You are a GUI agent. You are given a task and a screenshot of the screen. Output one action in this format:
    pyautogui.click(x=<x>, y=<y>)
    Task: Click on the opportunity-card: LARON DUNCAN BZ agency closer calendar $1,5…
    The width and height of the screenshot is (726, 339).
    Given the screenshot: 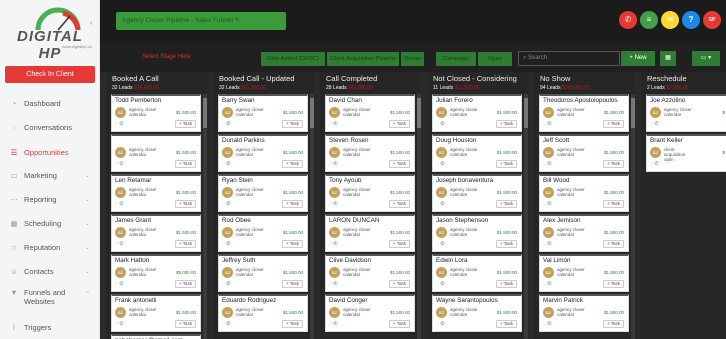 What is the action you would take?
    pyautogui.click(x=370, y=233)
    